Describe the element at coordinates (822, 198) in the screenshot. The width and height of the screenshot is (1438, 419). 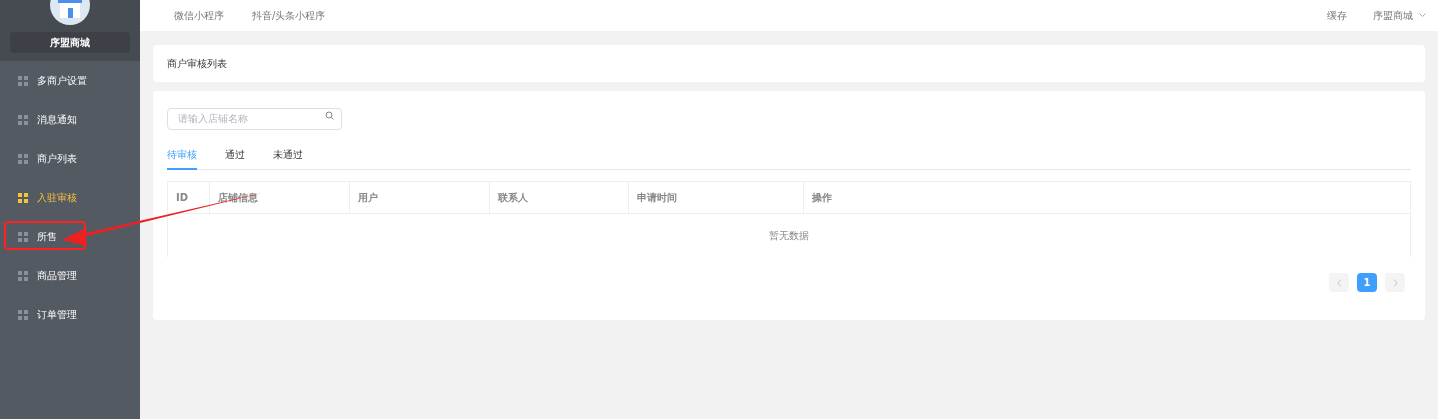
I see `column-header: 操作` at that location.